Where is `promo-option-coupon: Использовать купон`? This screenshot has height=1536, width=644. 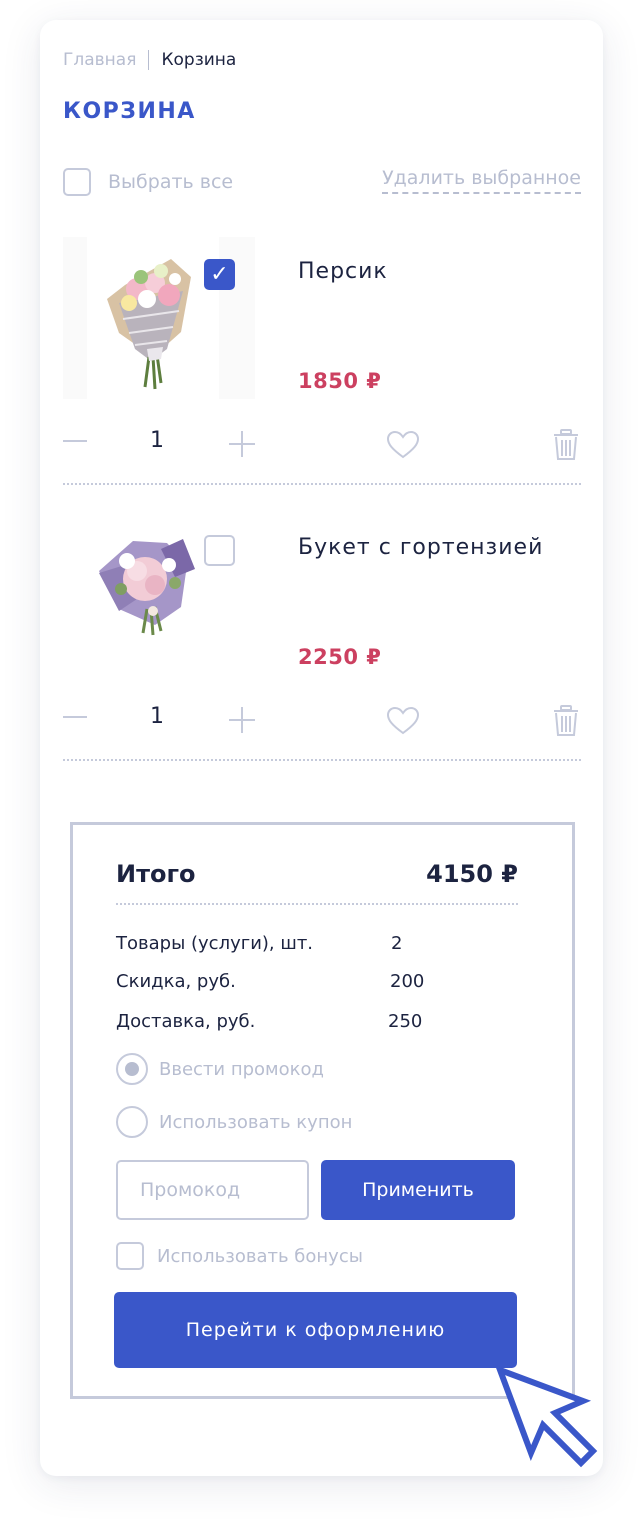 promo-option-coupon: Использовать купон is located at coordinates (234, 1122).